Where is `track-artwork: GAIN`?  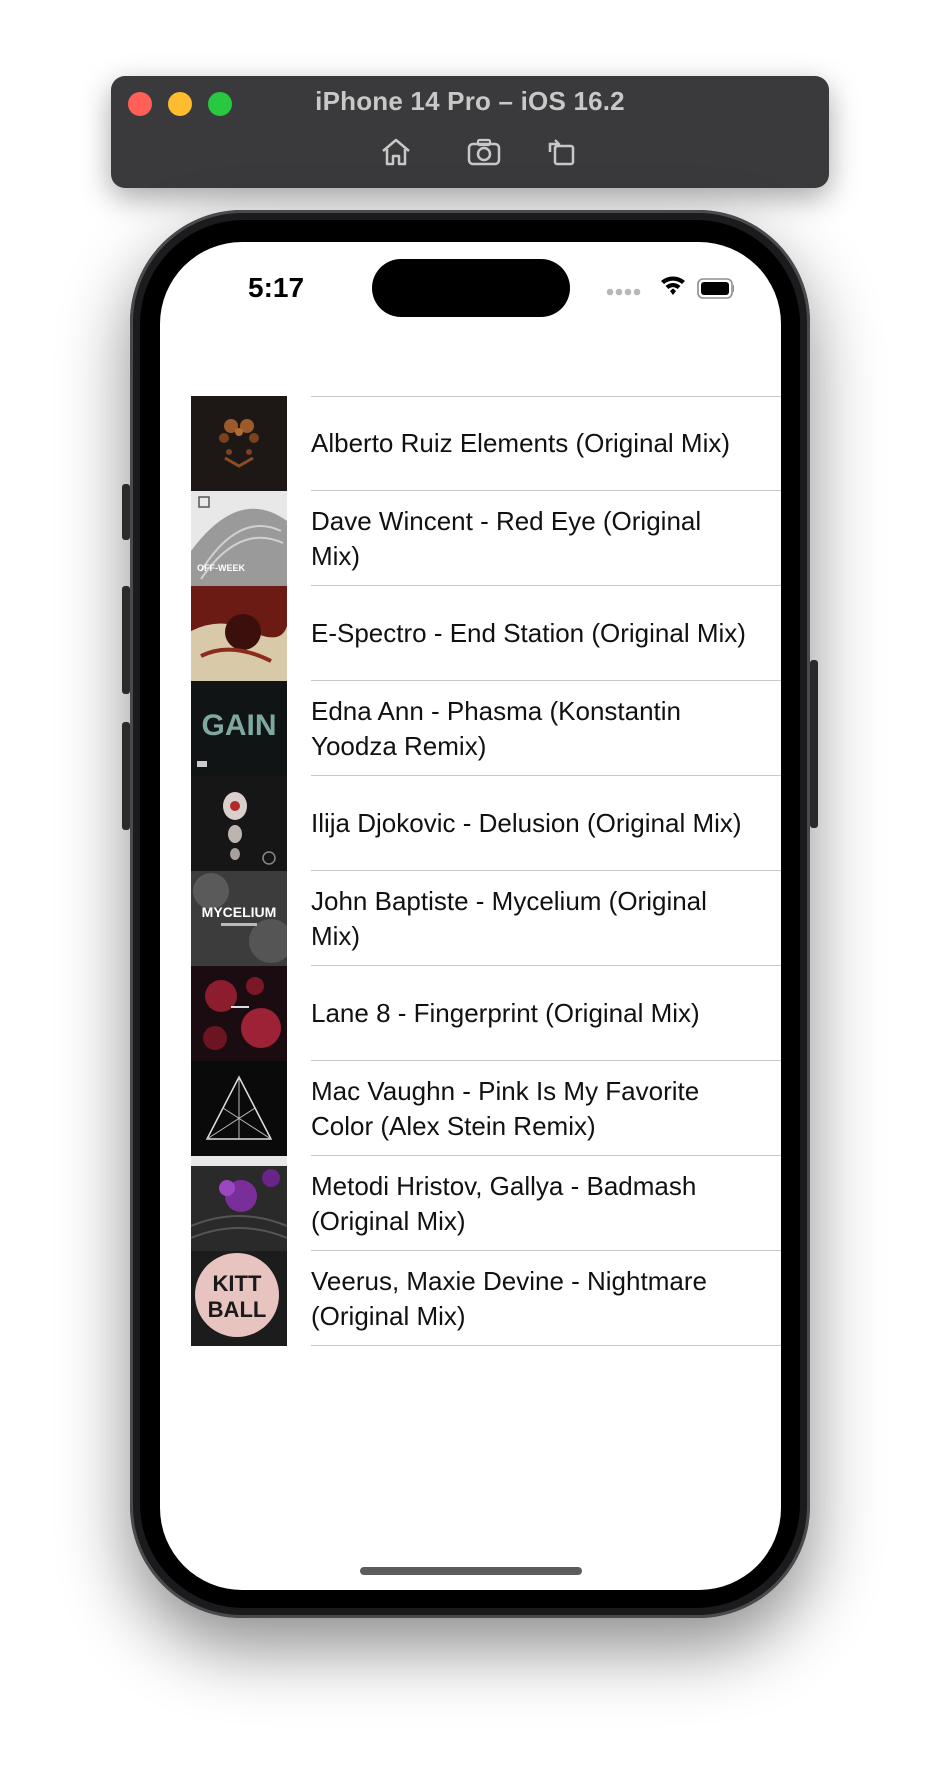
track-artwork: GAIN is located at coordinates (239, 728).